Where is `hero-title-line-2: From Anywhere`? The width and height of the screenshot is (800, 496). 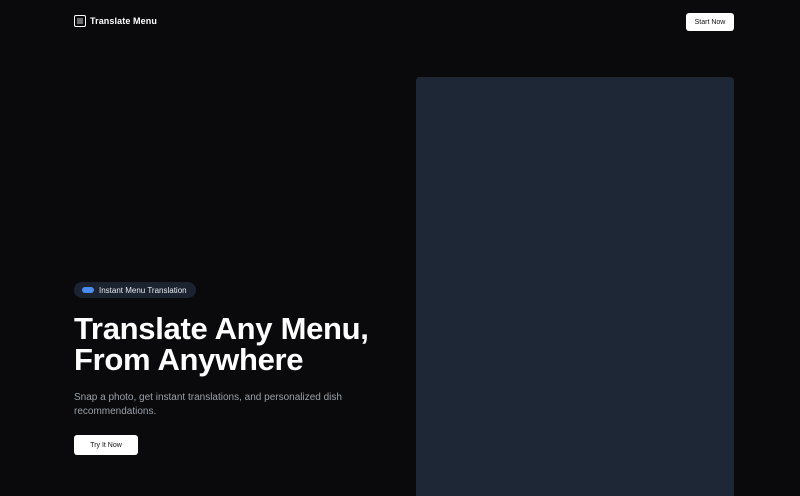
hero-title-line-2: From Anywhere is located at coordinates (189, 359).